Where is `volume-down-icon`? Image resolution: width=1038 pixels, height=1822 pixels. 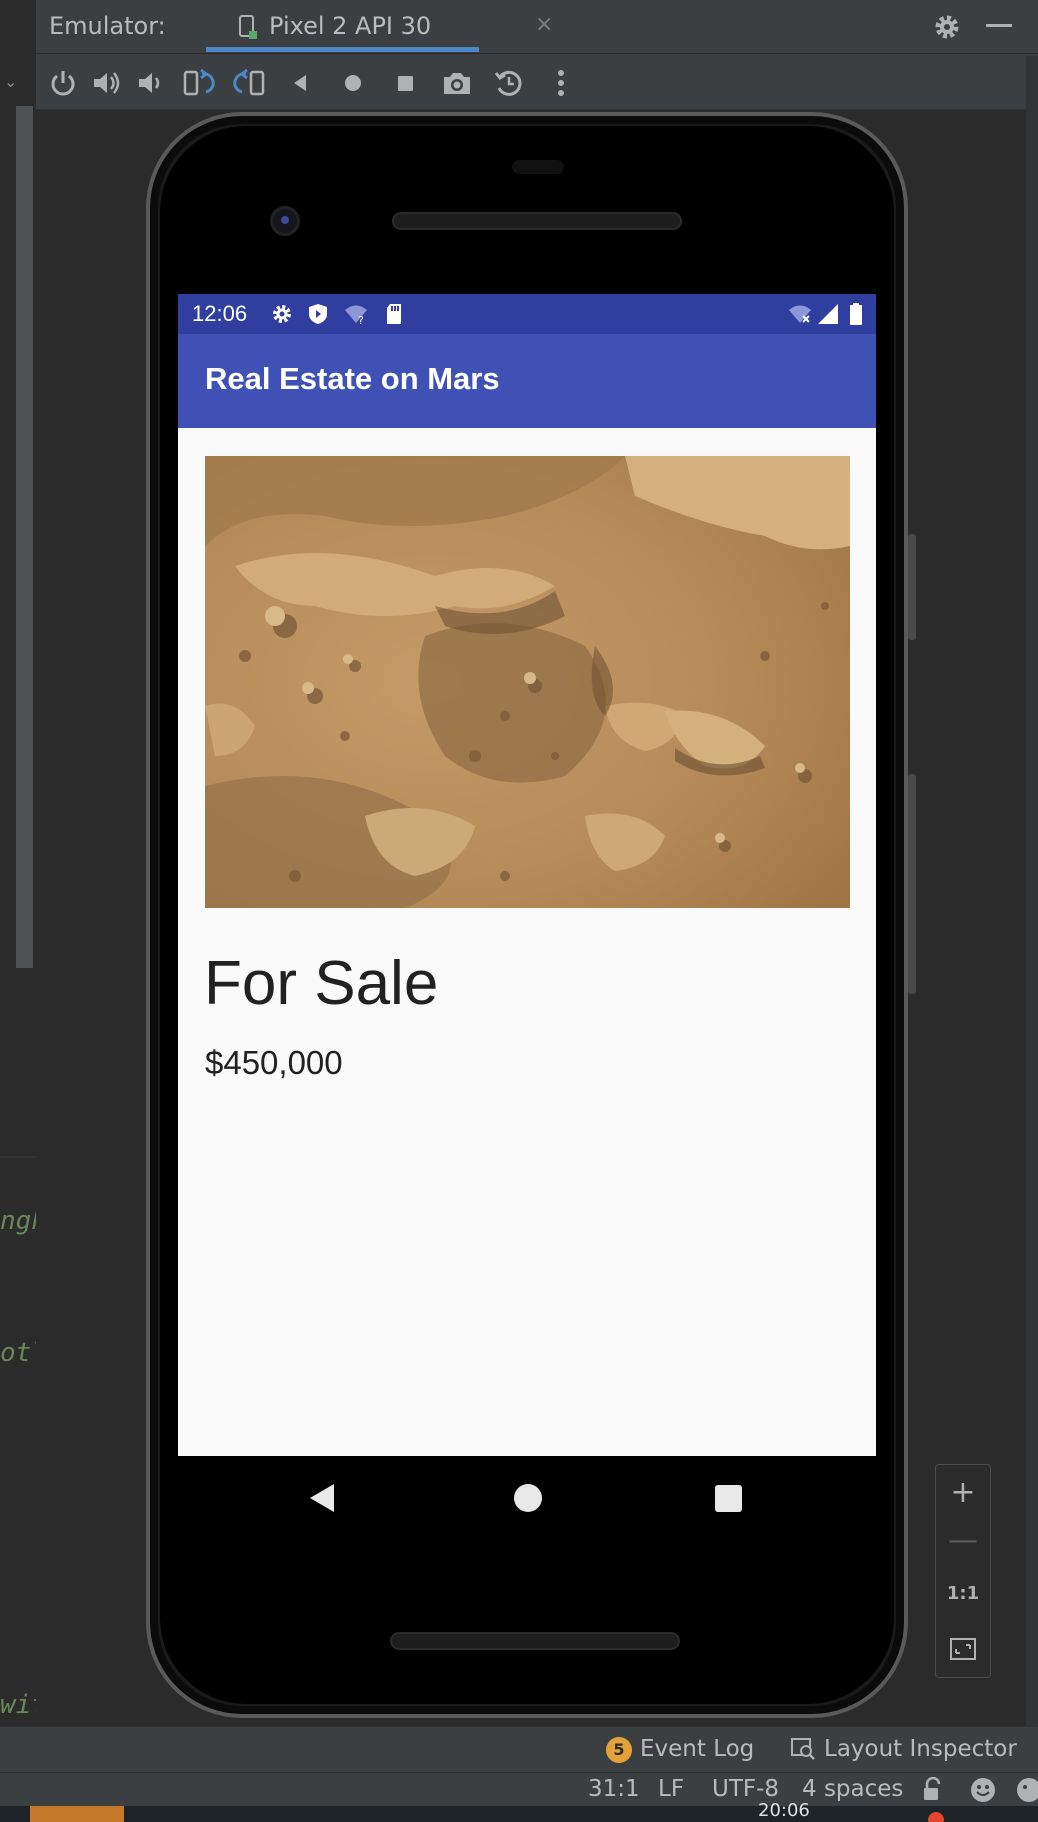
volume-down-icon is located at coordinates (149, 83).